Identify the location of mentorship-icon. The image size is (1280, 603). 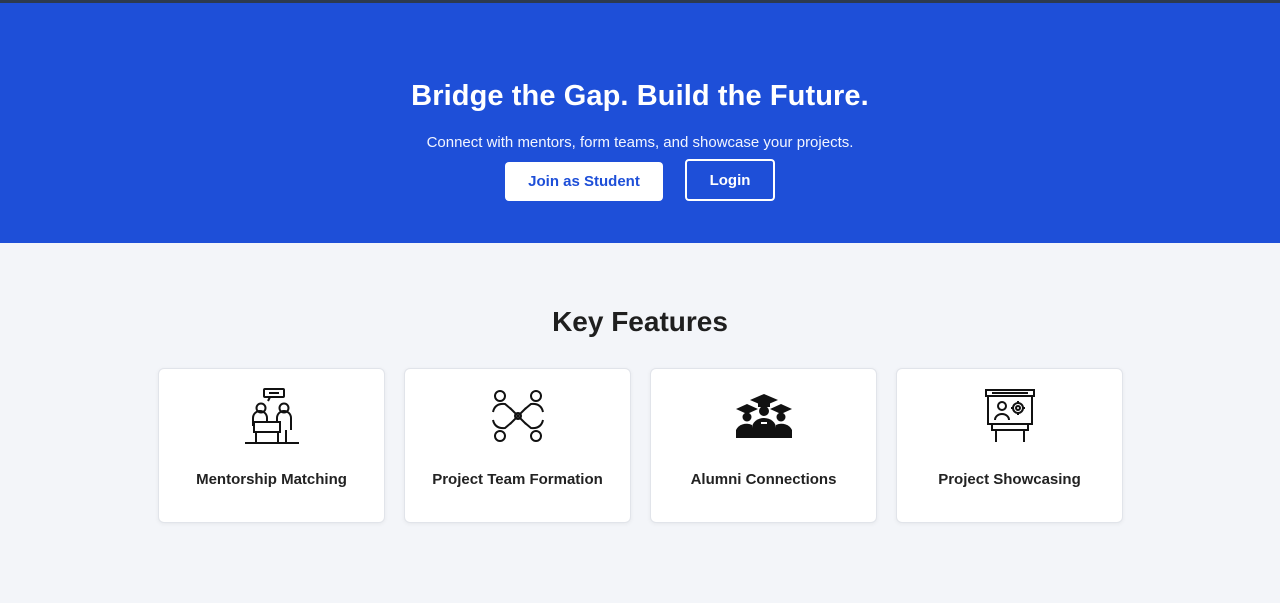
(271, 416).